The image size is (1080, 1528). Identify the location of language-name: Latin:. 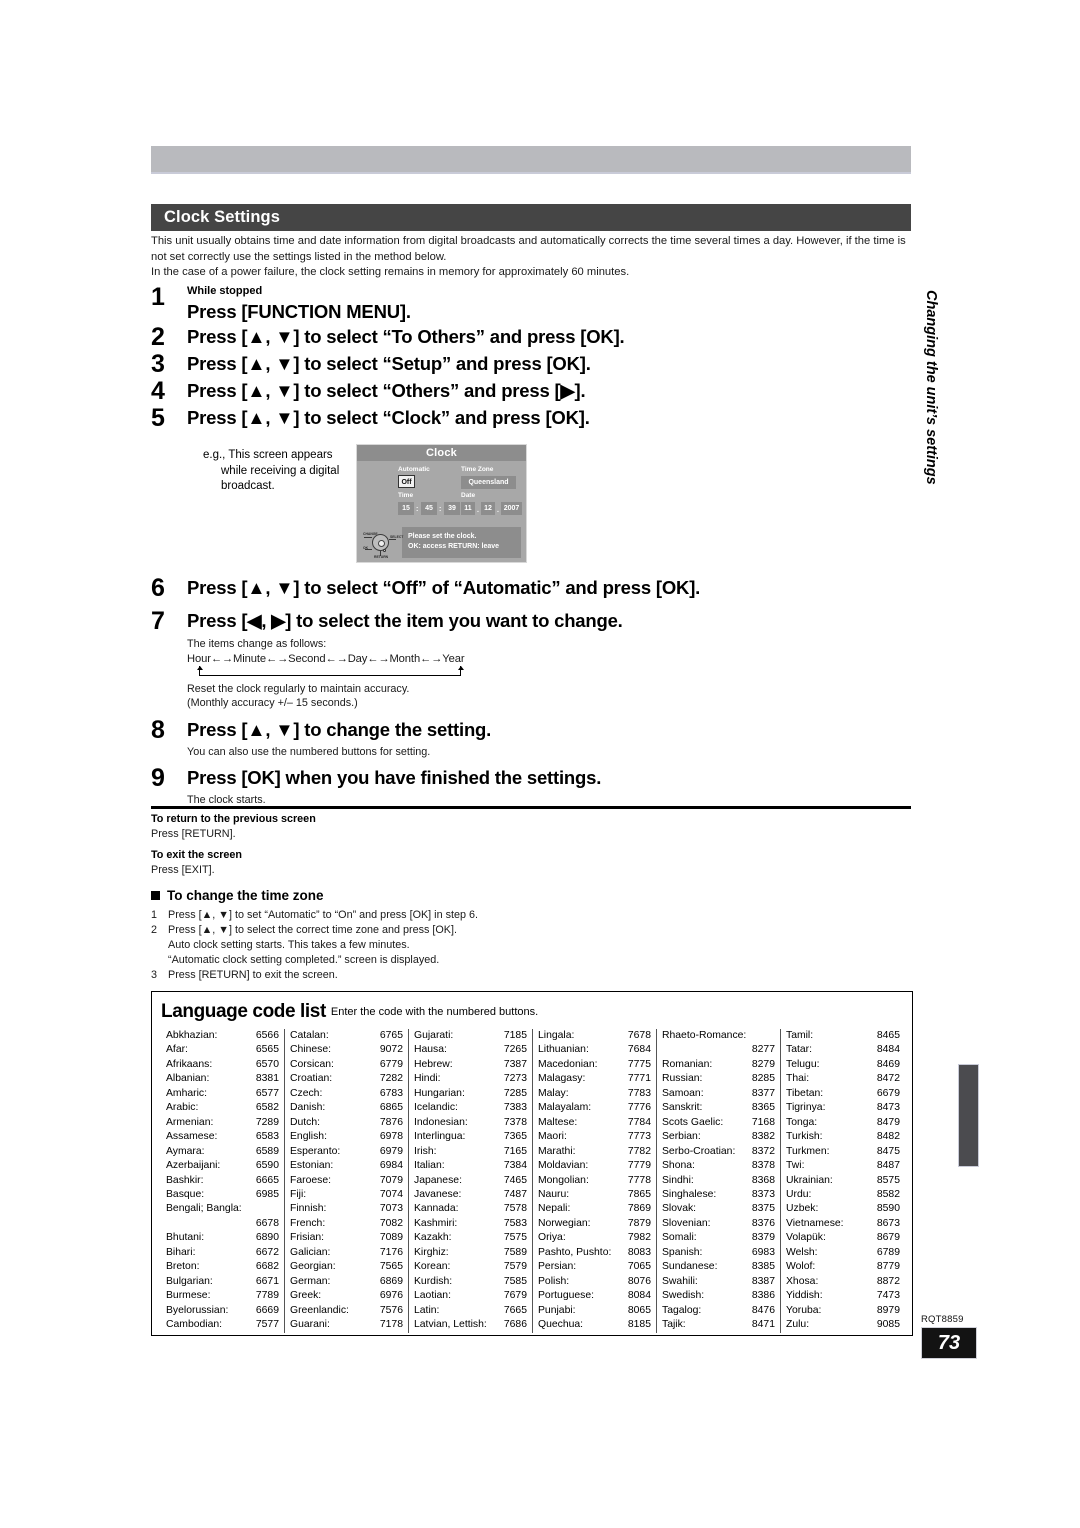
(427, 1310).